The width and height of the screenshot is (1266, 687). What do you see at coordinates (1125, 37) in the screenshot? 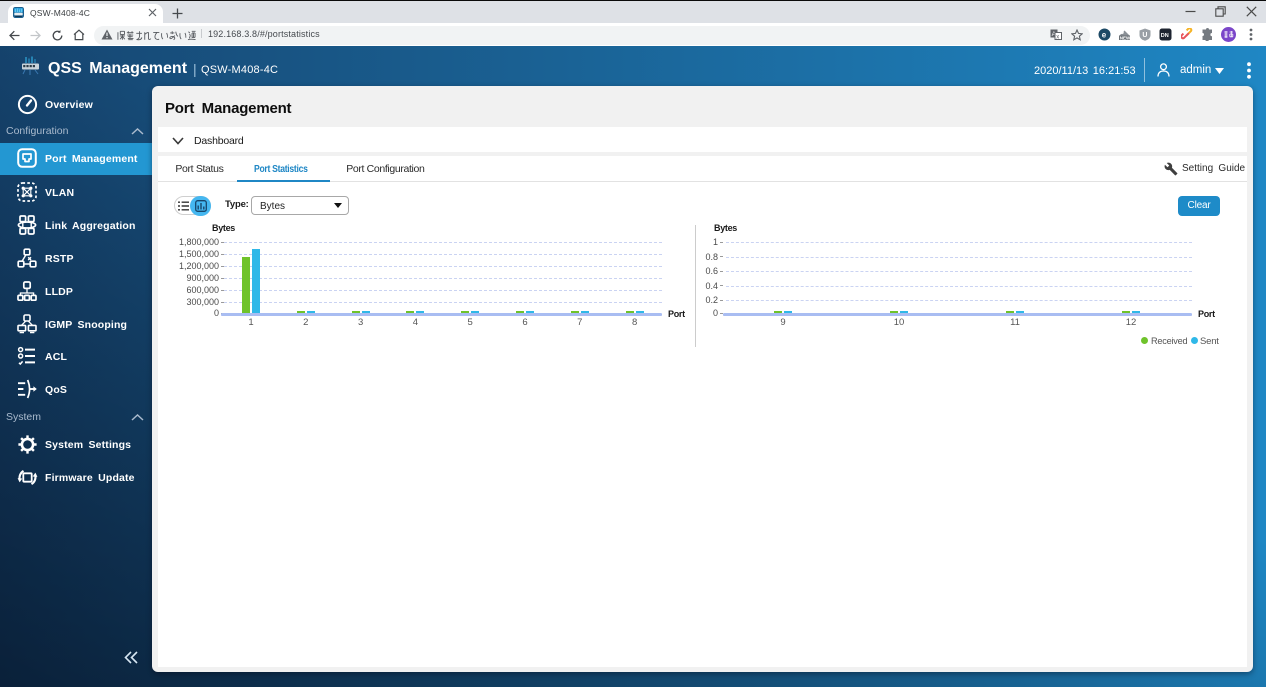
I see `svg-text: NEW` at bounding box center [1125, 37].